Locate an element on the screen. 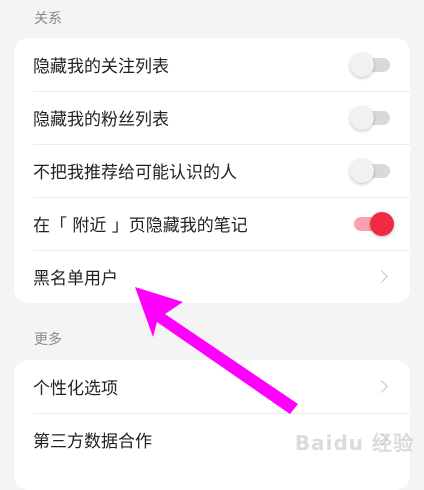 The height and width of the screenshot is (490, 424). annotation-arrow-icon is located at coordinates (216, 350).